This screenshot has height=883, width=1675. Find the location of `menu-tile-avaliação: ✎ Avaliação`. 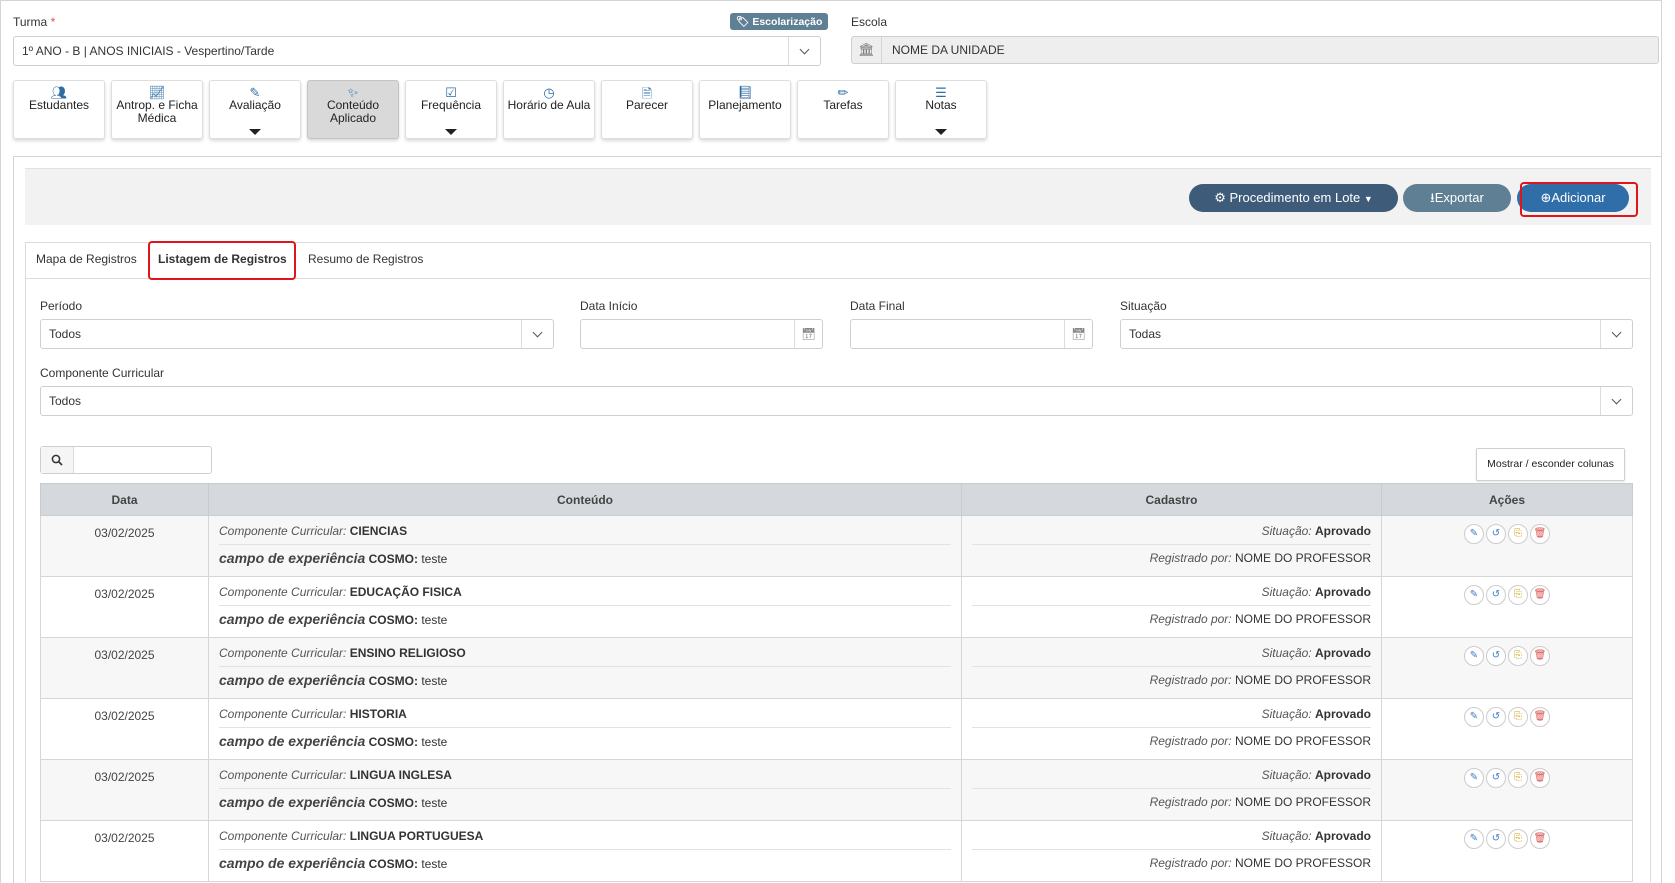

menu-tile-avaliação: ✎ Avaliação is located at coordinates (255, 109).